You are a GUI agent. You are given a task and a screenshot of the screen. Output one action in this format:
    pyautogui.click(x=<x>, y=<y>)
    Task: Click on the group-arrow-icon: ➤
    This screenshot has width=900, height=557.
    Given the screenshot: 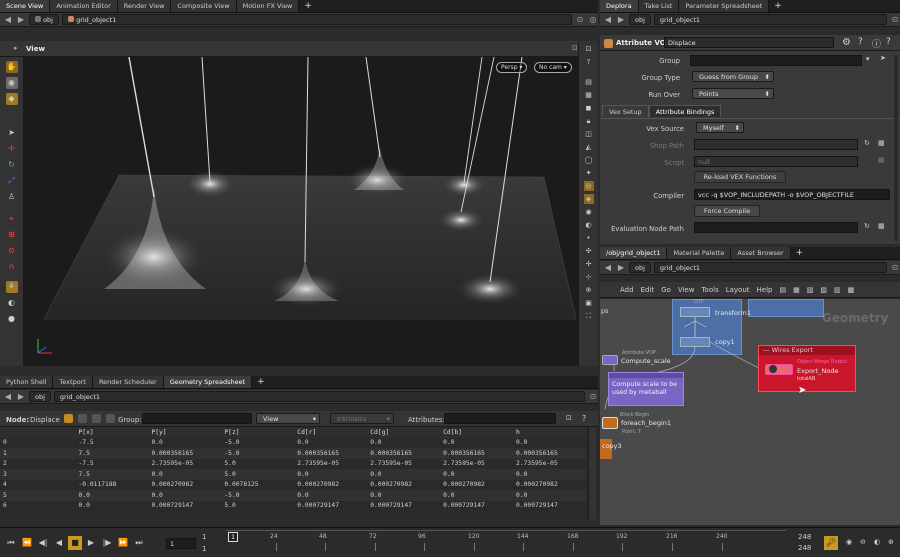 What is the action you would take?
    pyautogui.click(x=883, y=58)
    